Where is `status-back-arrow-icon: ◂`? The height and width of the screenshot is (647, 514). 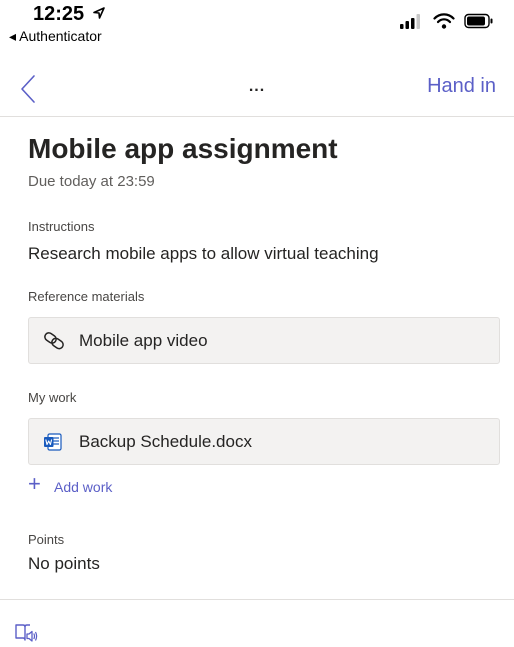
status-back-arrow-icon: ◂ is located at coordinates (13, 36).